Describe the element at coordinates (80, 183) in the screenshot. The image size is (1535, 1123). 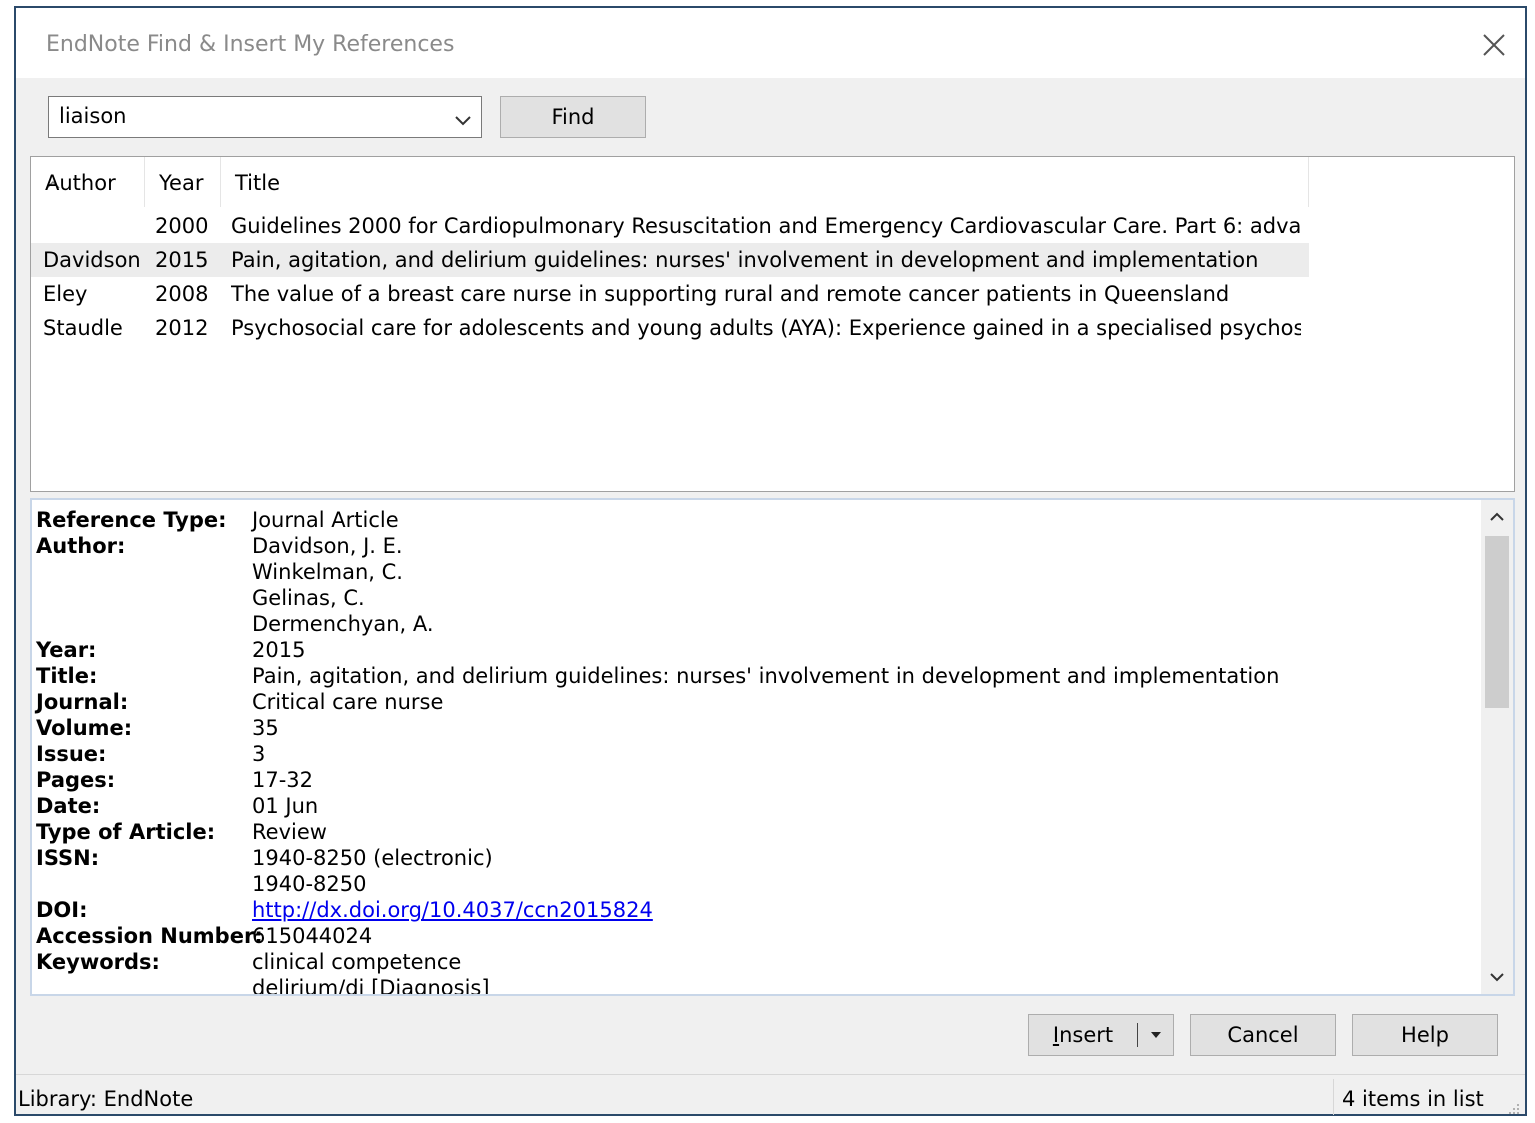
I see `column-header-label: Author` at that location.